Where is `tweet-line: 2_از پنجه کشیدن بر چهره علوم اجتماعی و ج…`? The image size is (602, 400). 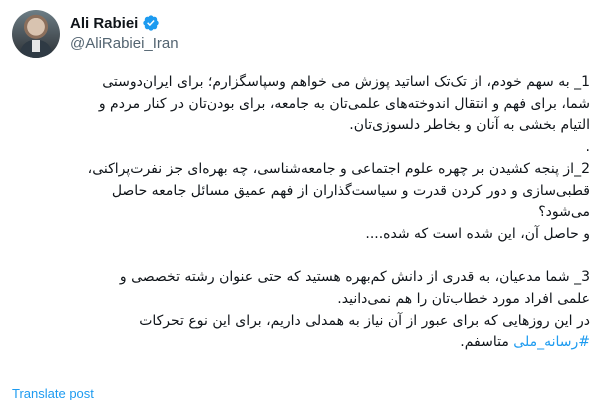
tweet-line: 2_از پنجه کشیدن بر چهره علوم اجتماعی و ج… is located at coordinates (338, 168).